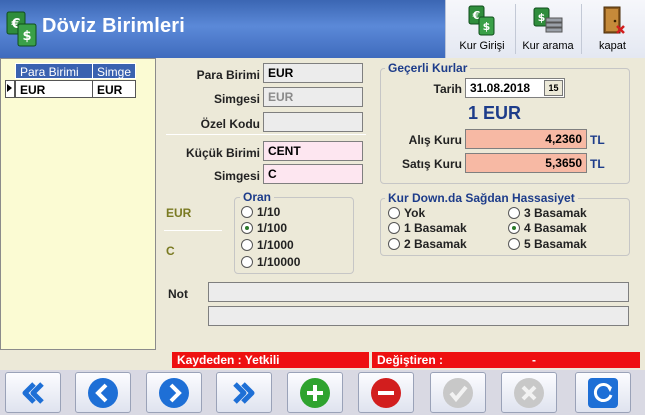 This screenshot has width=645, height=415. Describe the element at coordinates (279, 262) in the screenshot. I see `radio-label: 1/10000` at that location.